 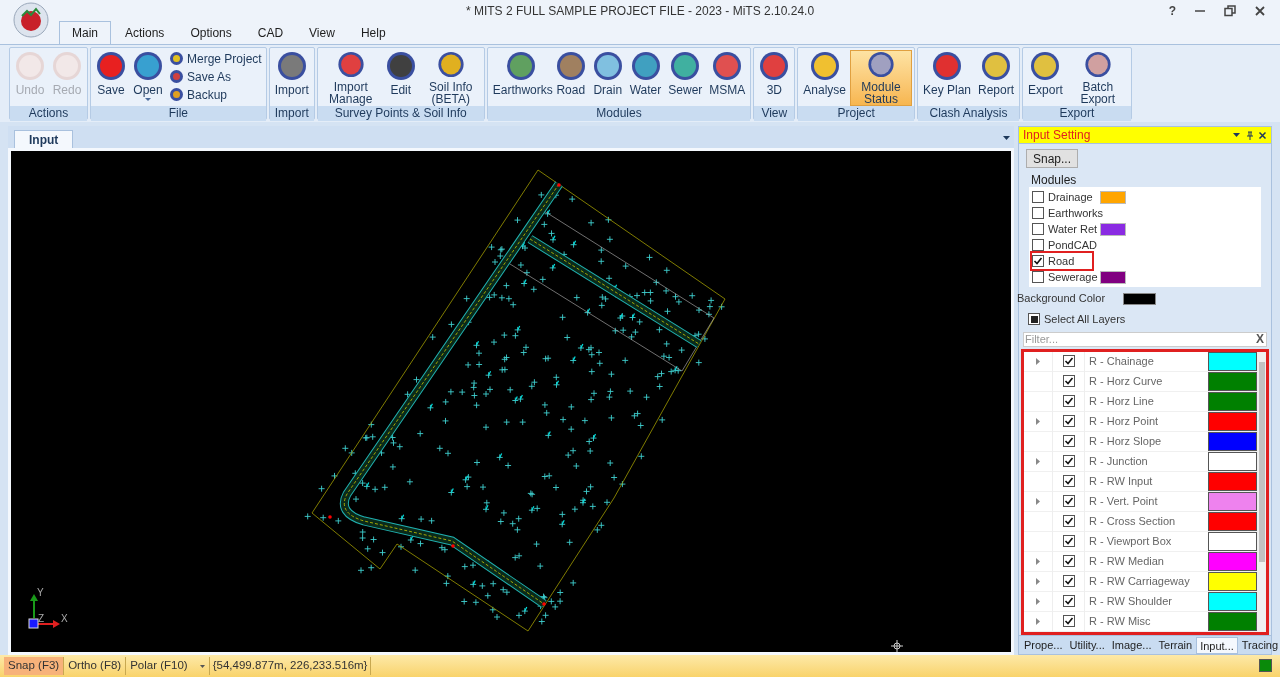 I want to click on ribbon-tab: CAD, so click(x=270, y=32).